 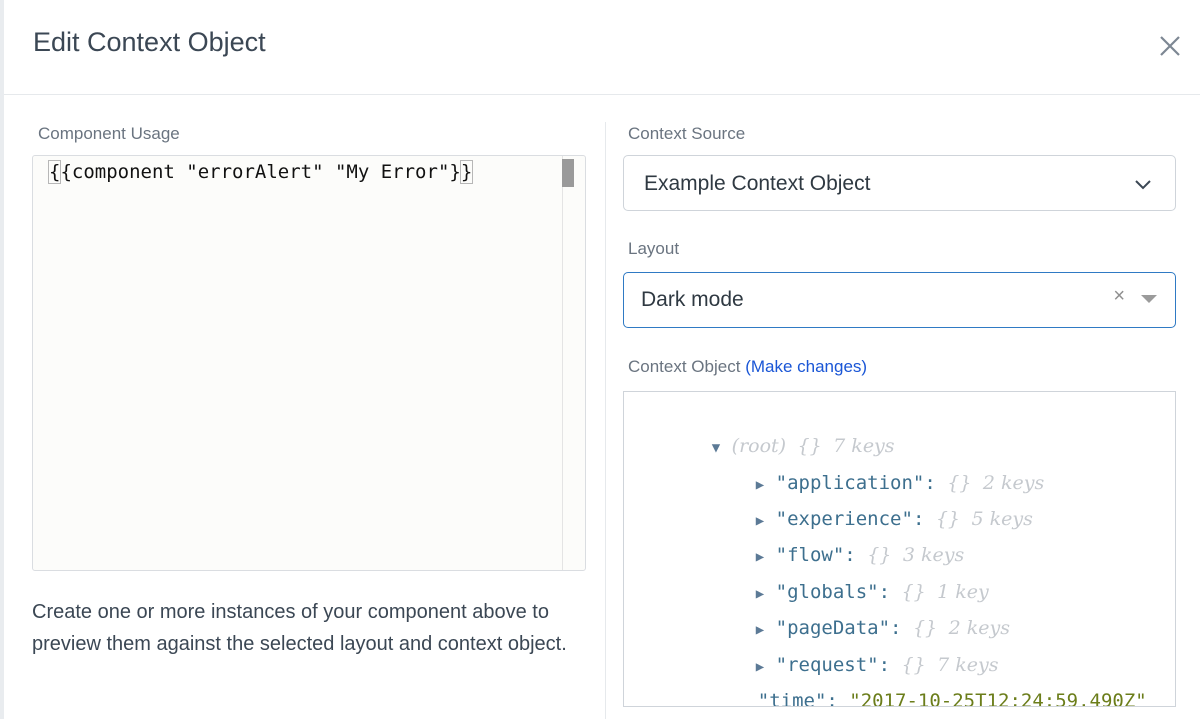 What do you see at coordinates (684, 366) in the screenshot?
I see `context-object-label-text: Context Object` at bounding box center [684, 366].